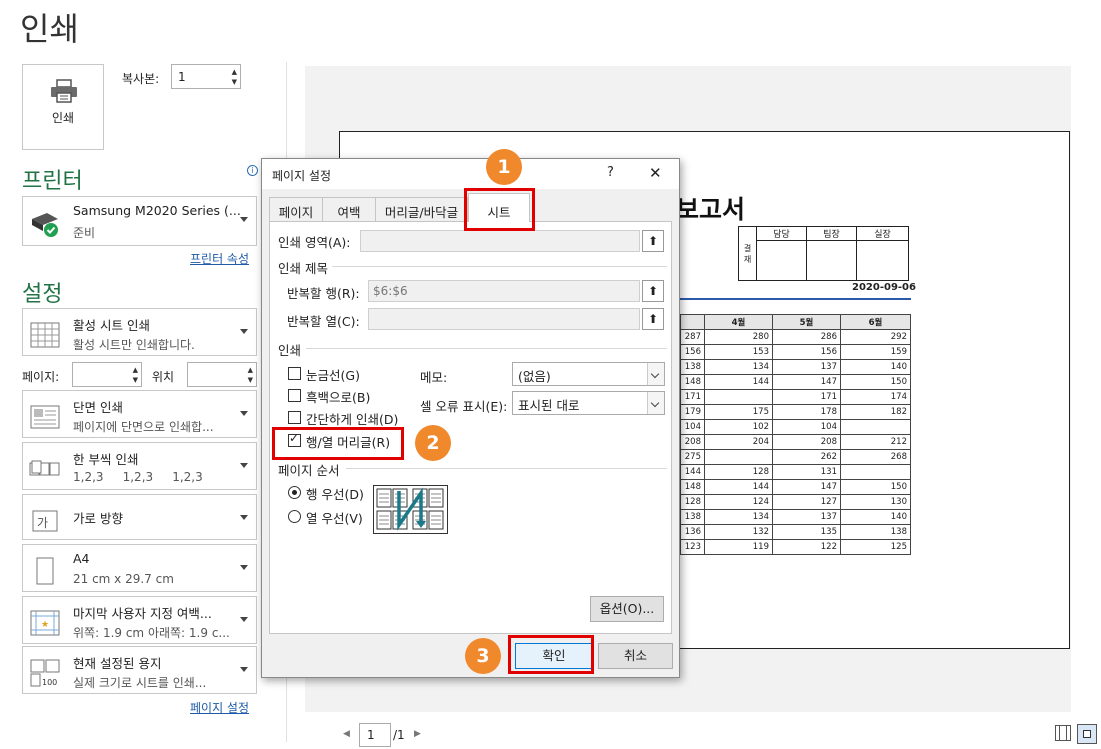 Image resolution: width=1101 pixels, height=749 pixels. Describe the element at coordinates (107, 374) in the screenshot. I see `pages-from-input: ▲ ▼` at that location.